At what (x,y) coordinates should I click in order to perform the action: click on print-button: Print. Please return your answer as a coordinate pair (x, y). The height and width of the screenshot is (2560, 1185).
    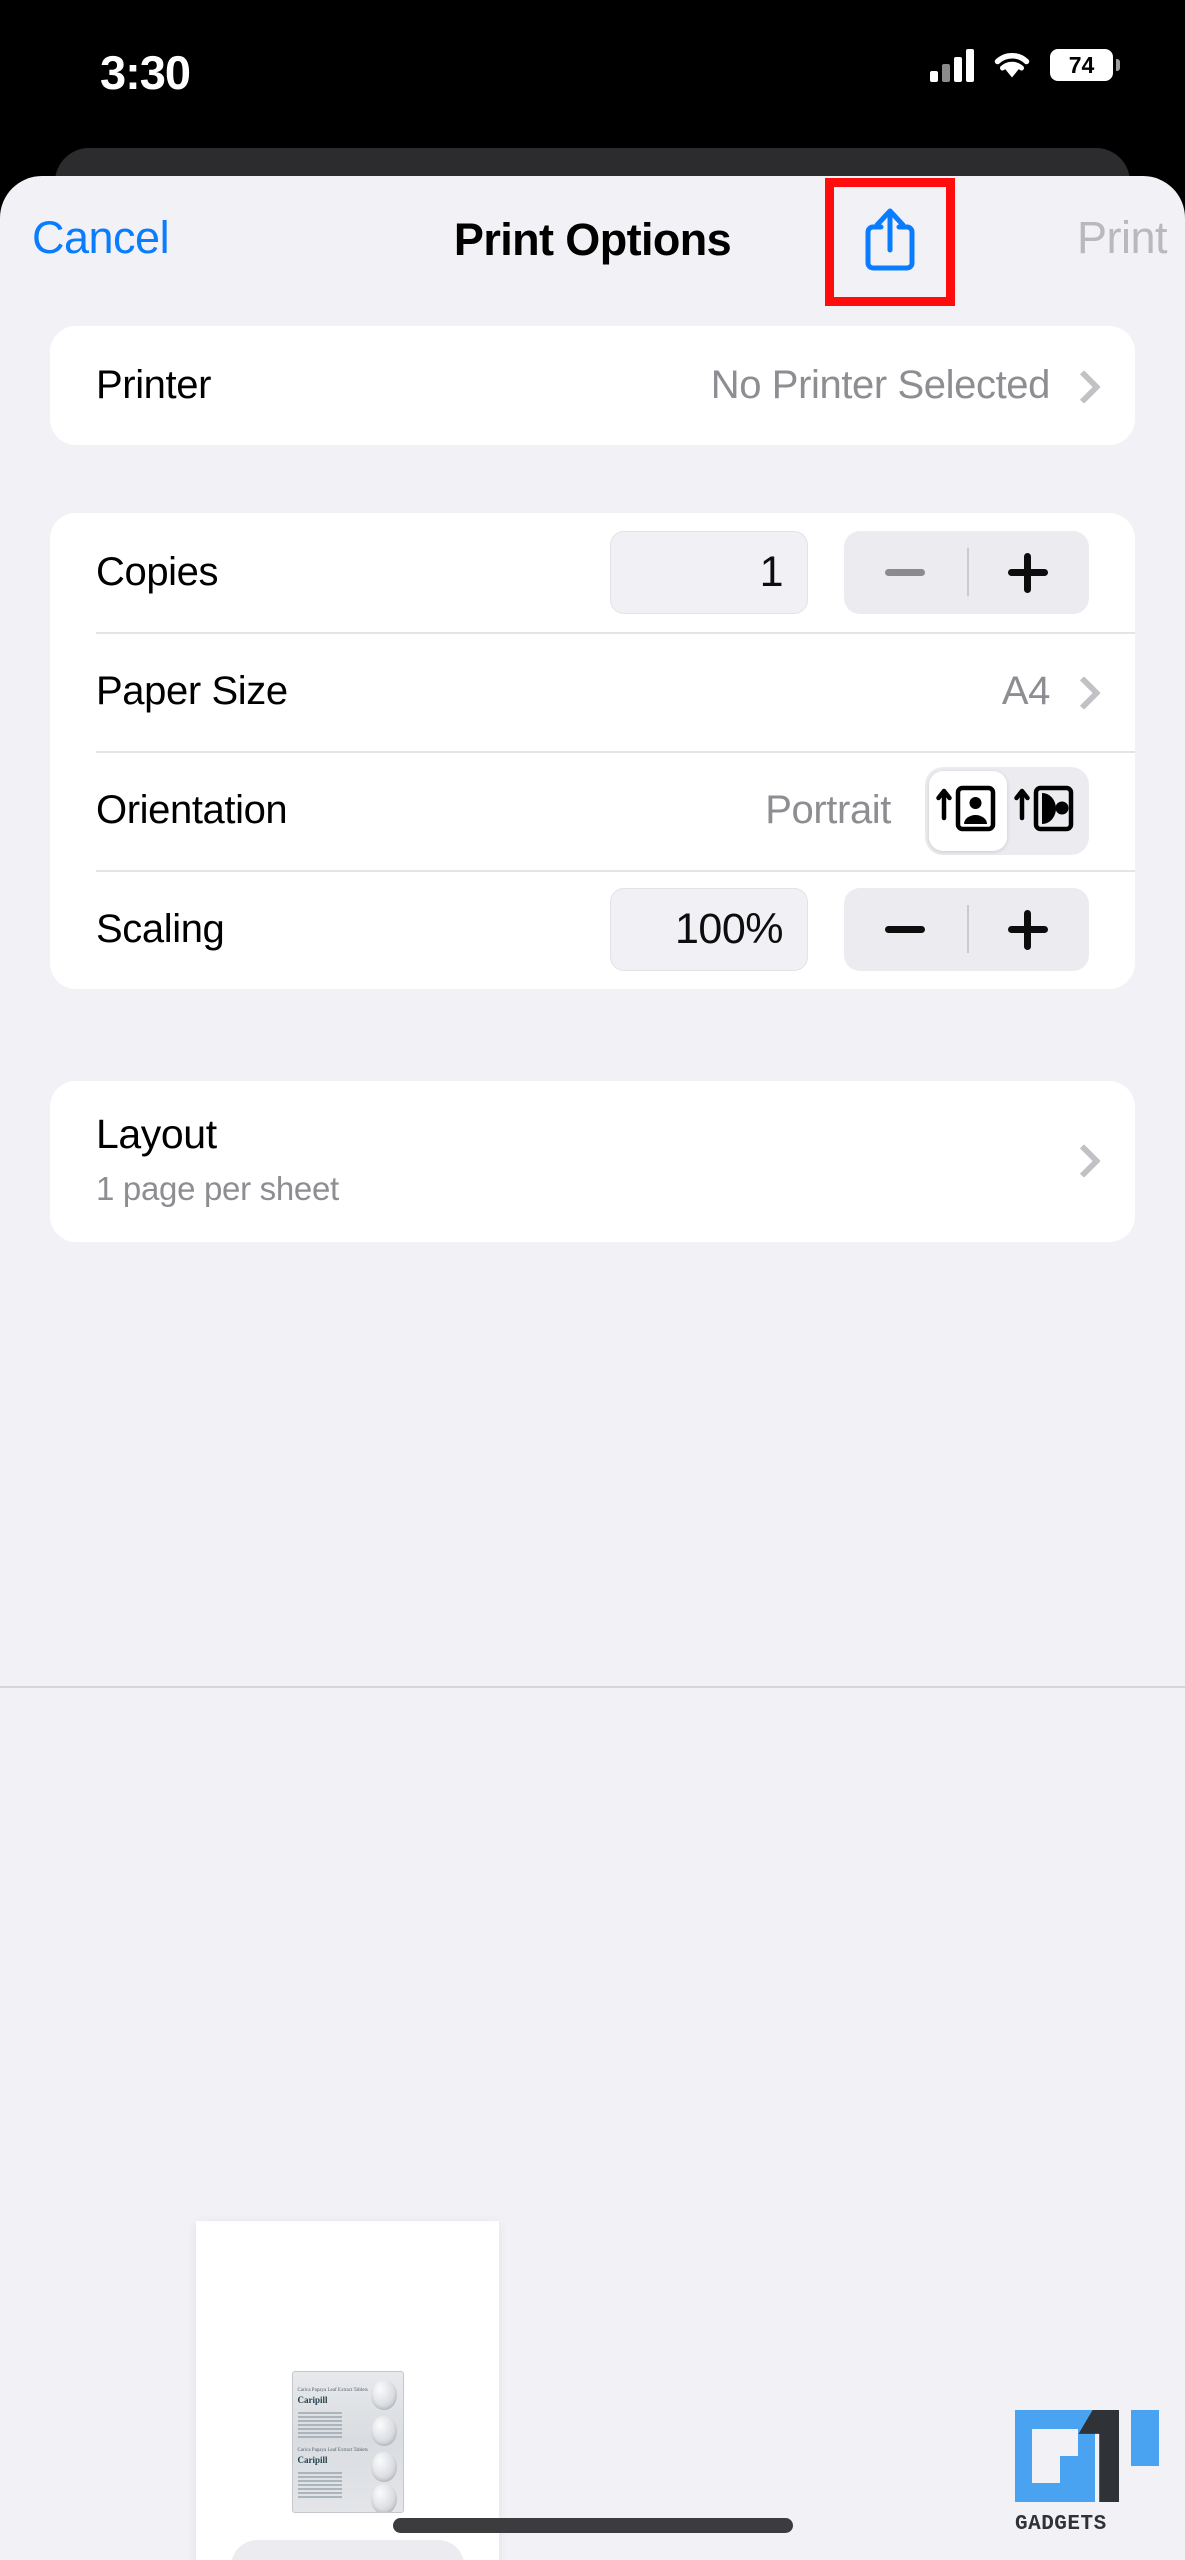
    Looking at the image, I should click on (1122, 238).